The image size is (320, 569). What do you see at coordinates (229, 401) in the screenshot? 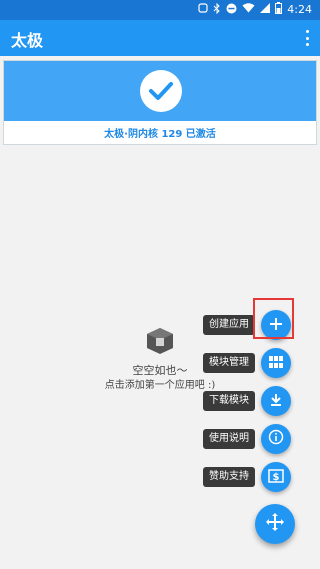
I see `download-module-label: 下载模块` at bounding box center [229, 401].